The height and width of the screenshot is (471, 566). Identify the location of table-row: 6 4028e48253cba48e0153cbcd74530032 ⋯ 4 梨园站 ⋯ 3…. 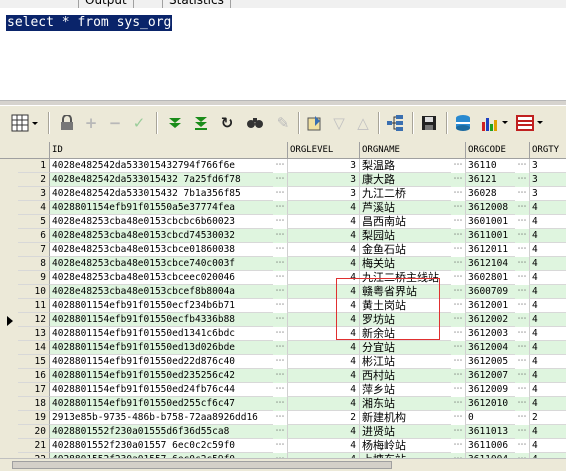
(283, 236).